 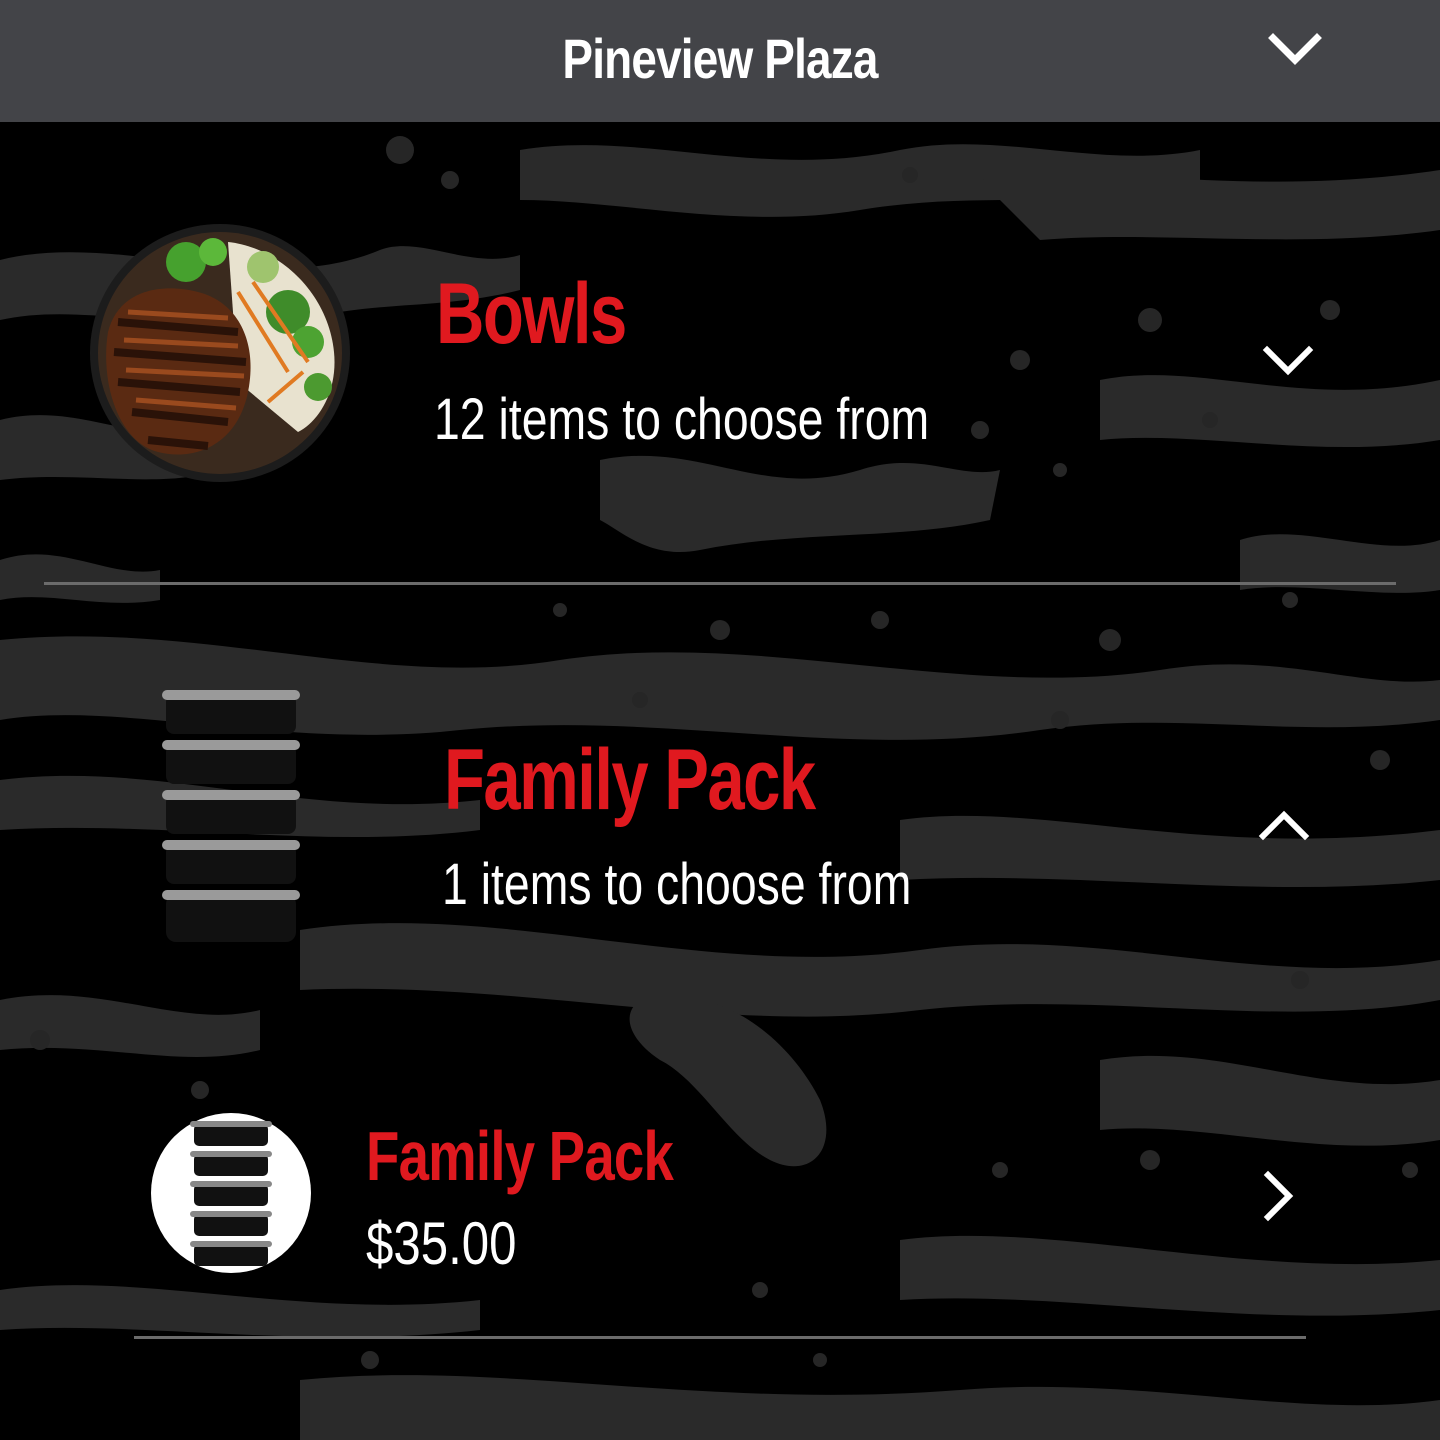 What do you see at coordinates (630, 780) in the screenshot?
I see `category-name: Family Pack` at bounding box center [630, 780].